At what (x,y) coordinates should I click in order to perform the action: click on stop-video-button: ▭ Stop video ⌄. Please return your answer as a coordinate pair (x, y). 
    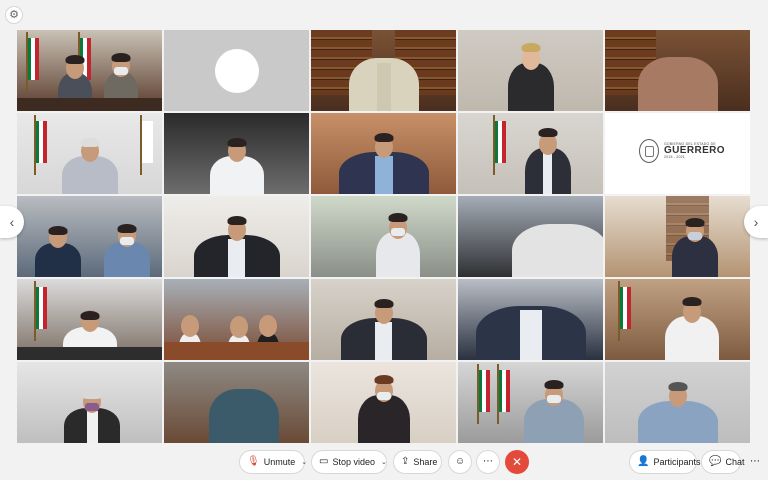
    Looking at the image, I should click on (349, 462).